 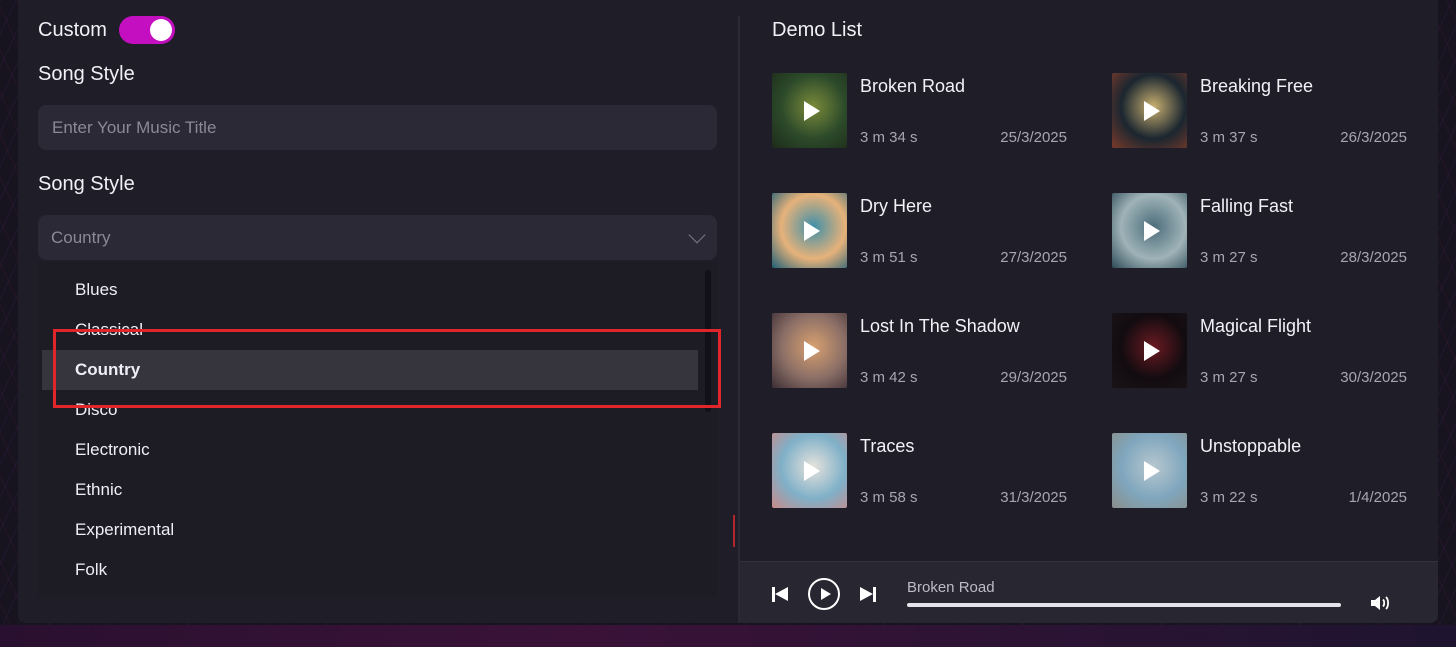 I want to click on volume-icon, so click(x=1381, y=605).